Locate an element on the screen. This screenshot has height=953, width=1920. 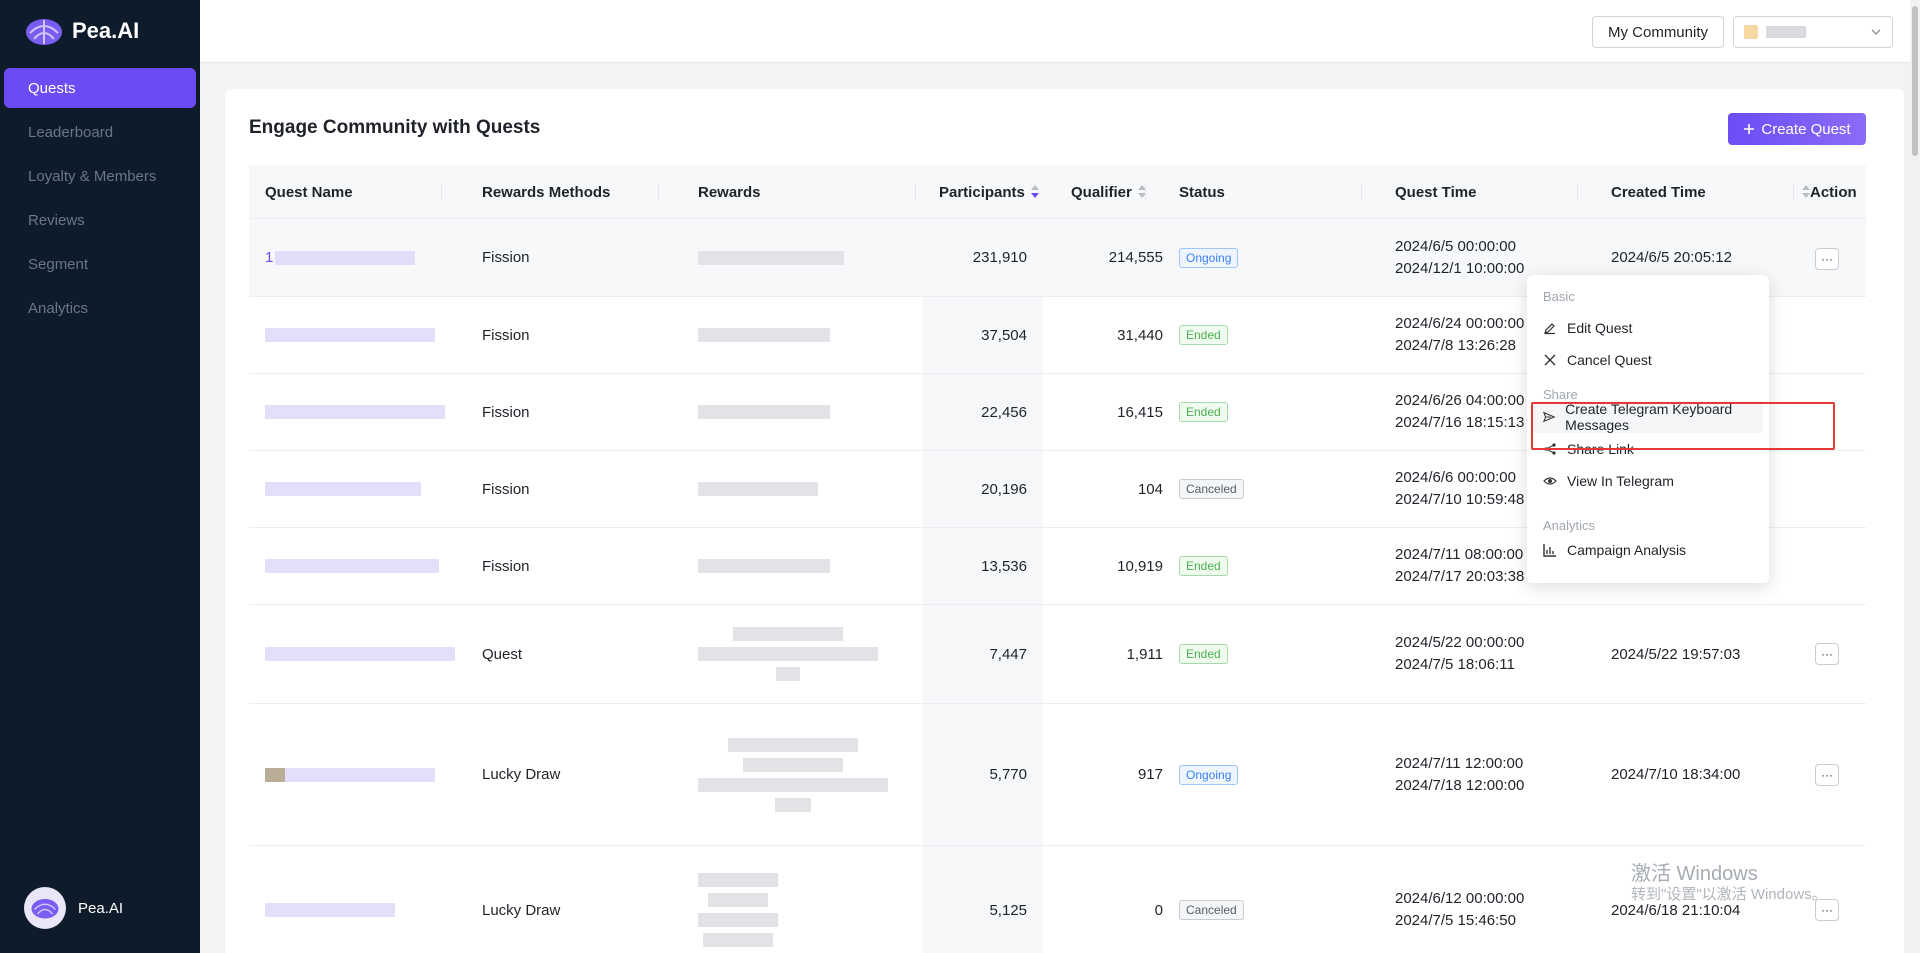
menu-item-edit-quest: Edit Quest is located at coordinates (1587, 328).